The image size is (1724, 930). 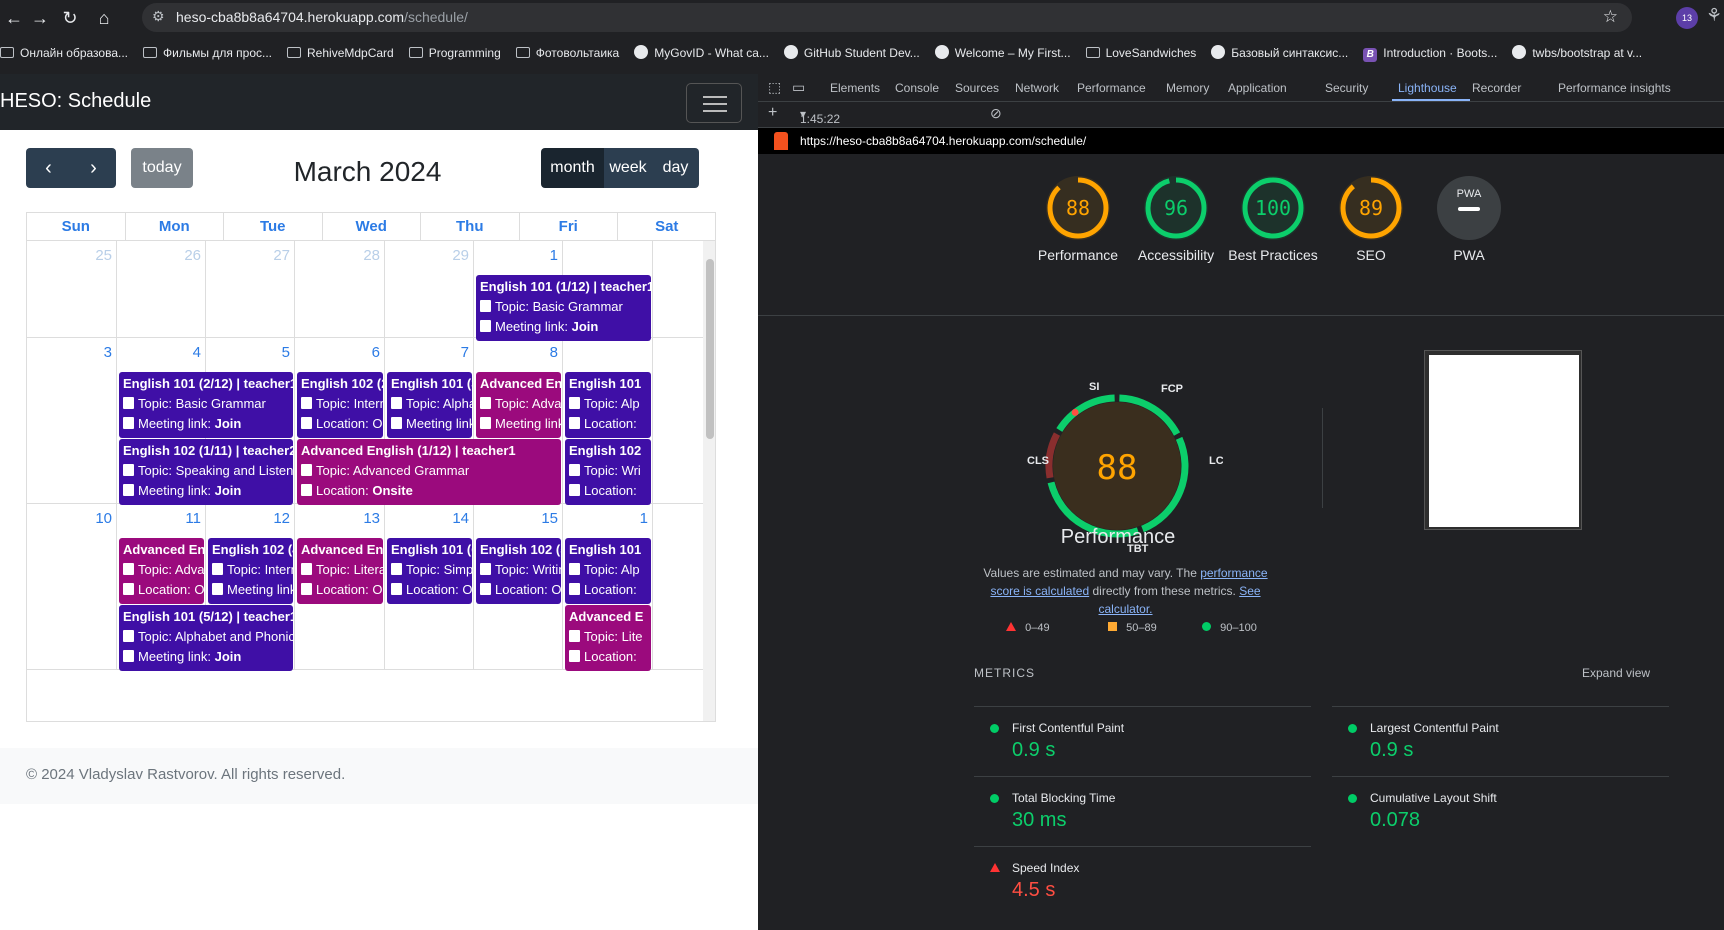 I want to click on day-number: 29, so click(x=460, y=255).